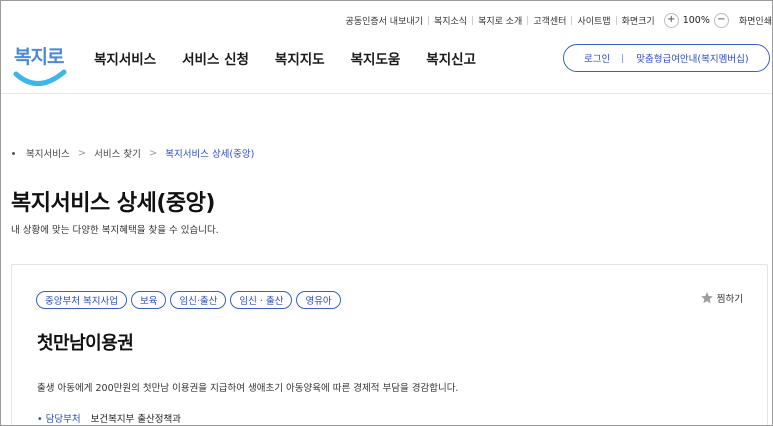 This screenshot has width=773, height=426. What do you see at coordinates (450, 20) in the screenshot?
I see `utility-link-news: 복지소식` at bounding box center [450, 20].